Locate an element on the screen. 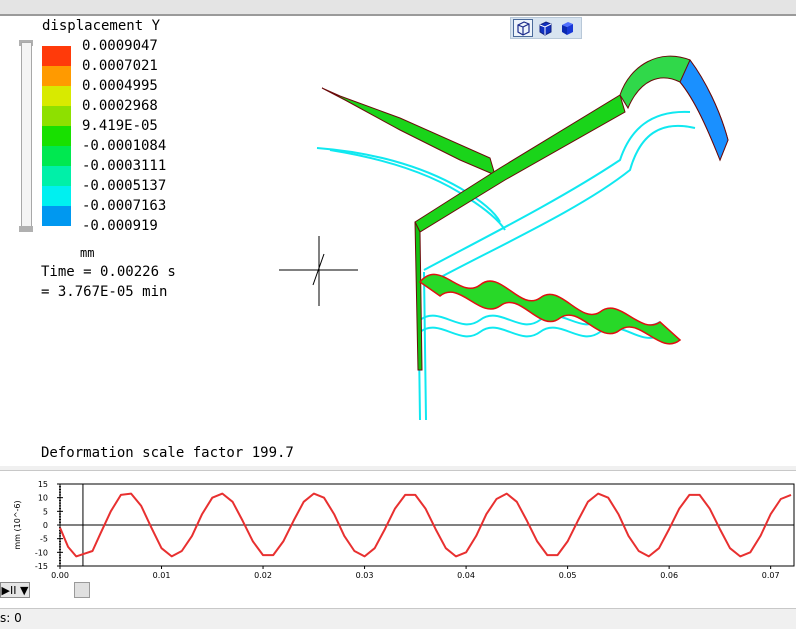 Image resolution: width=796 pixels, height=629 pixels. play-pause-button: ▶II ▼ is located at coordinates (15, 590).